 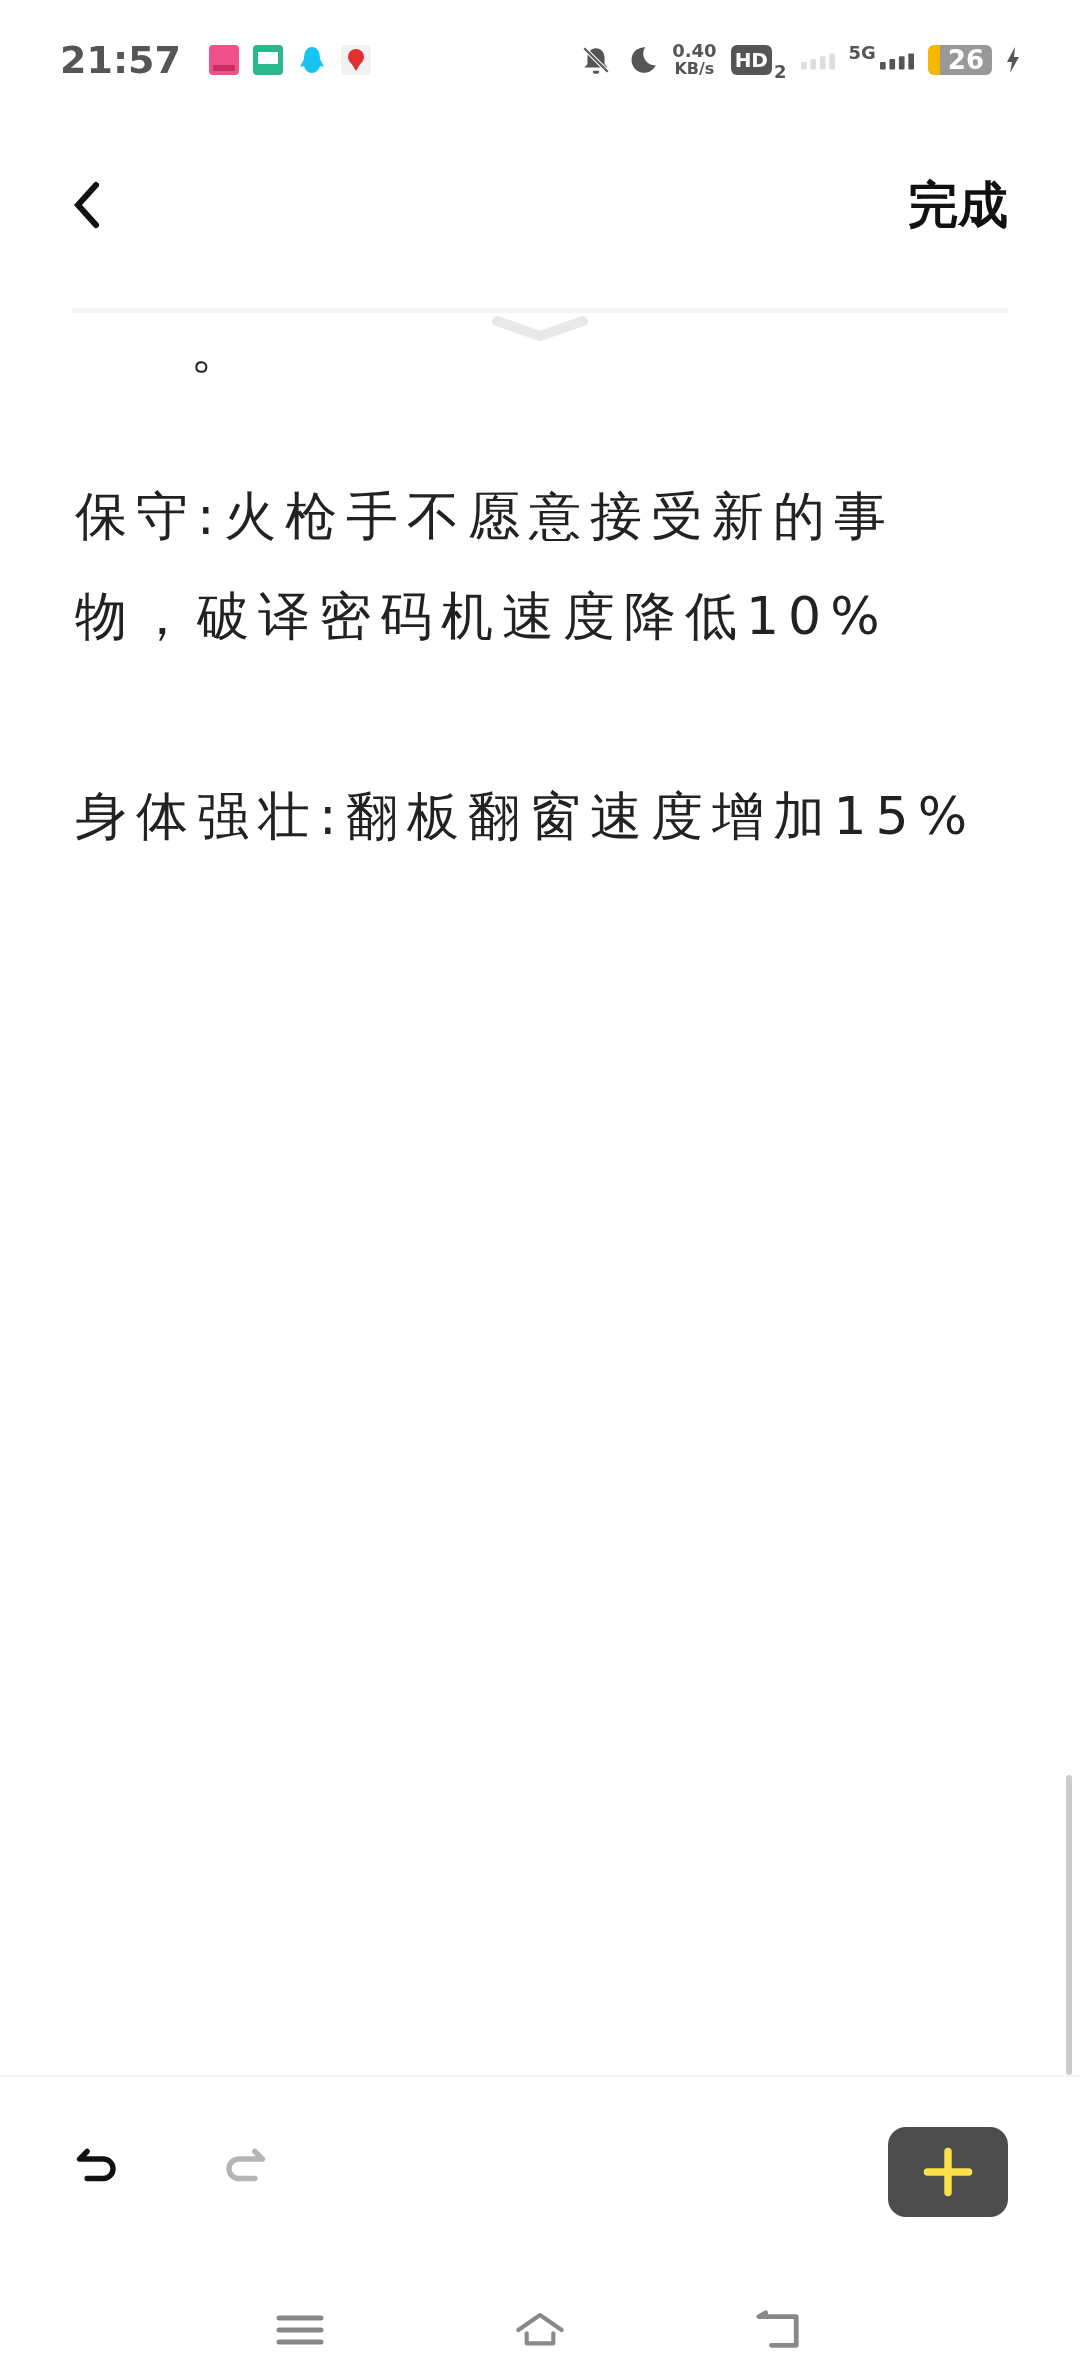 What do you see at coordinates (120, 60) in the screenshot?
I see `clock-time: 21:57` at bounding box center [120, 60].